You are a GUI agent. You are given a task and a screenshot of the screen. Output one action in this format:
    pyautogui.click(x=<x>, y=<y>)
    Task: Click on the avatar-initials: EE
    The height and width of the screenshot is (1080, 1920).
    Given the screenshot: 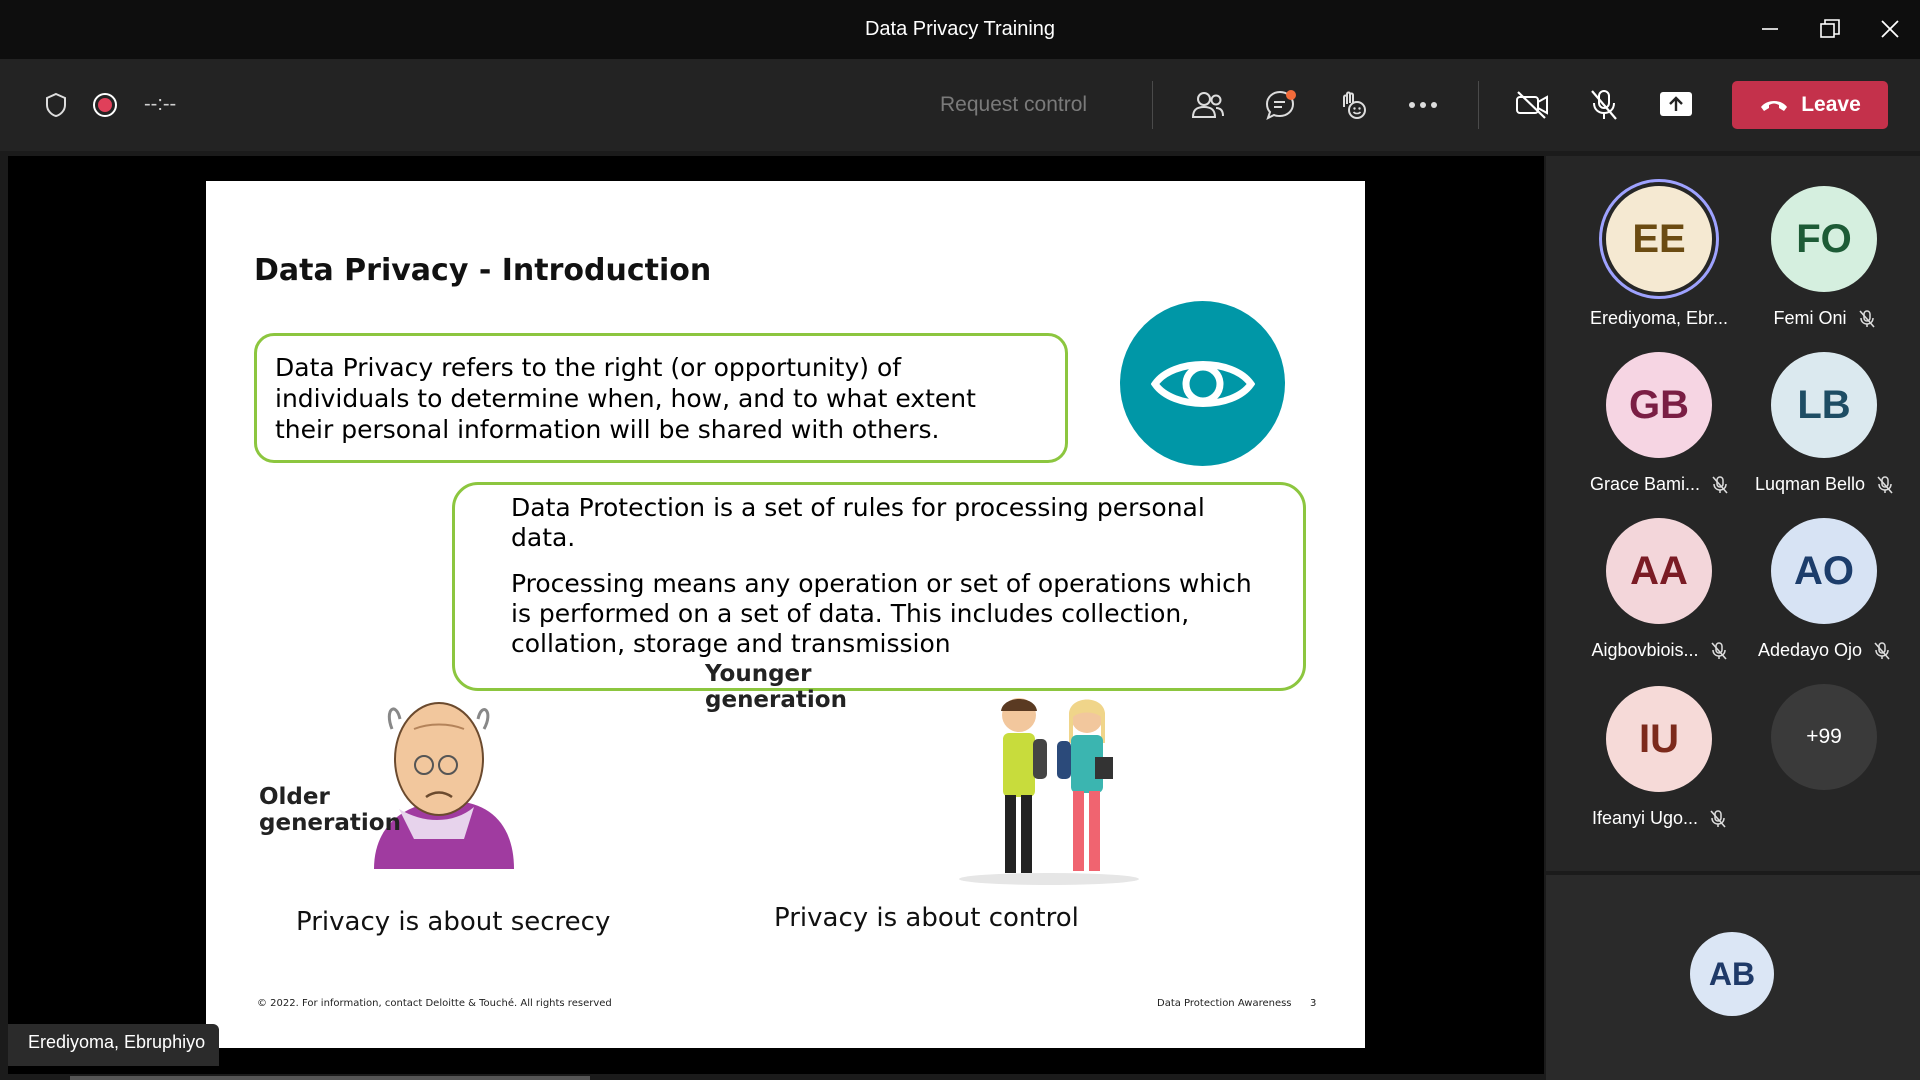 What is the action you would take?
    pyautogui.click(x=1659, y=238)
    